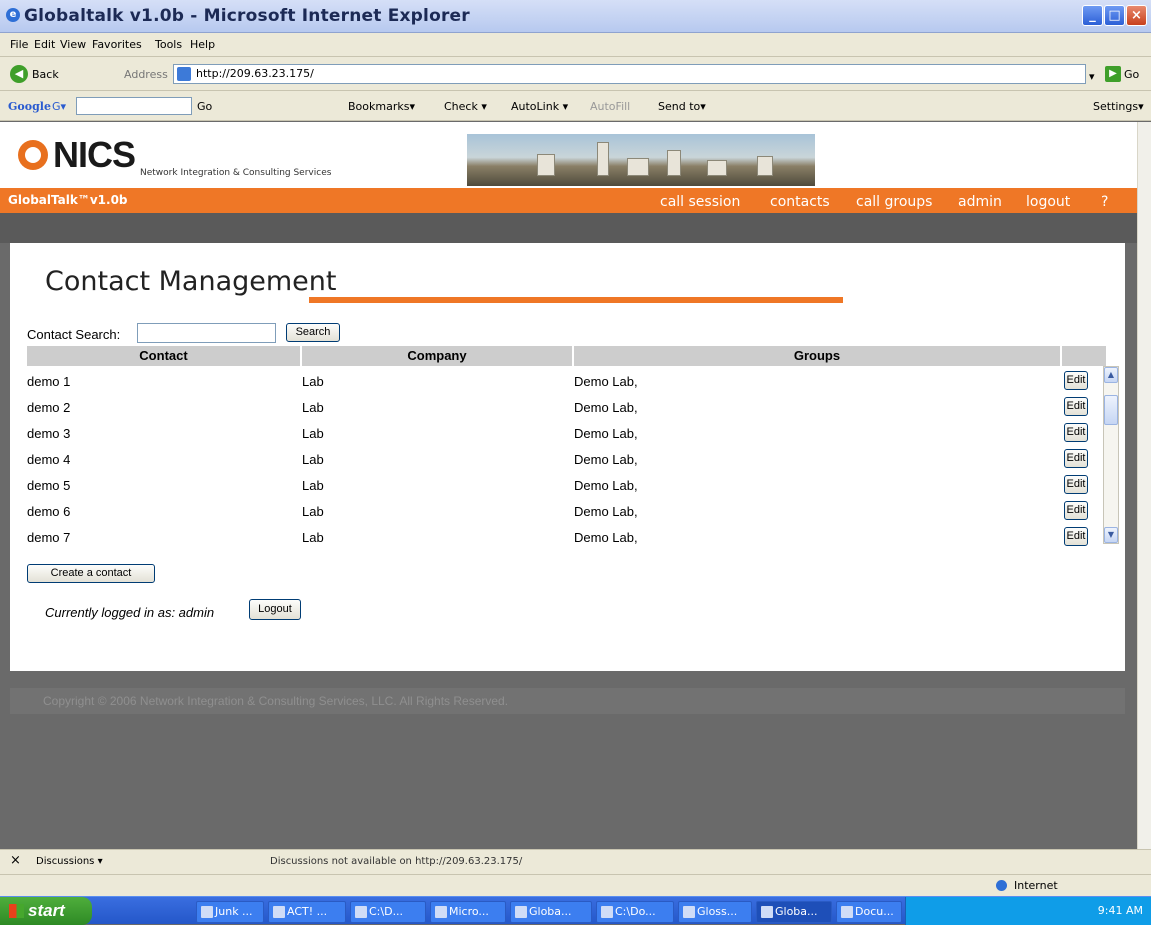 Image resolution: width=1151 pixels, height=925 pixels. What do you see at coordinates (74, 334) in the screenshot?
I see `contact-search-label: Contact Search:` at bounding box center [74, 334].